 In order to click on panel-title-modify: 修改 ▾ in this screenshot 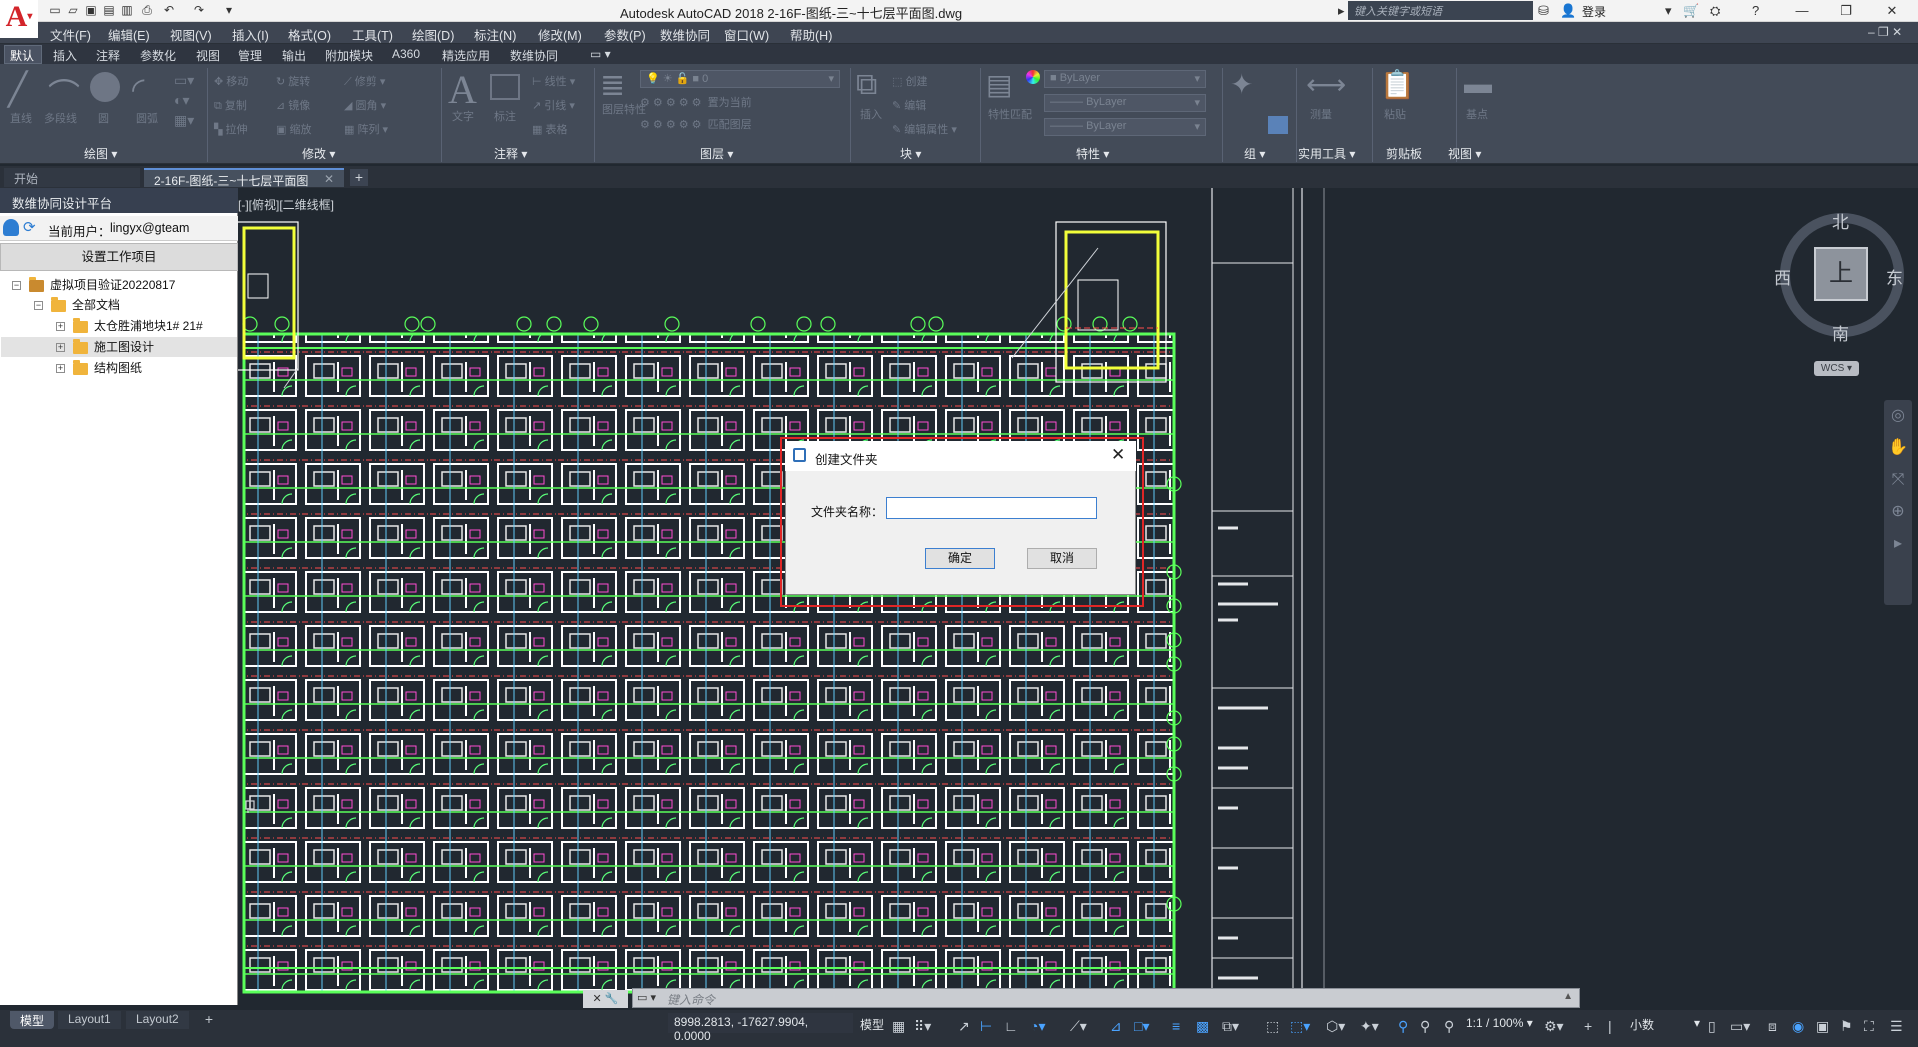, I will do `click(318, 153)`.